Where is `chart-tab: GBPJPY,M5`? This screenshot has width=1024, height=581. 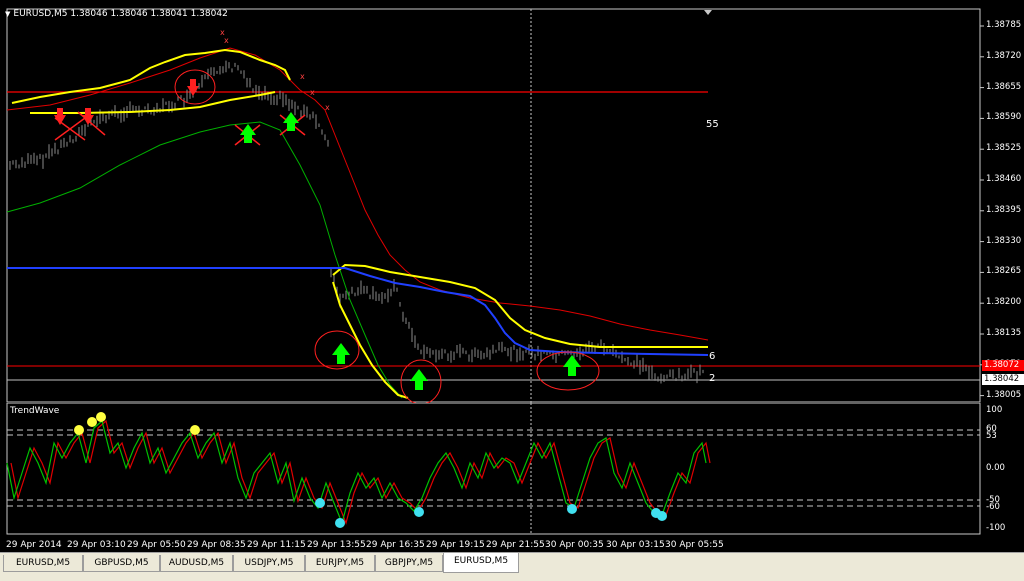
chart-tab: GBPJPY,M5 is located at coordinates (409, 563).